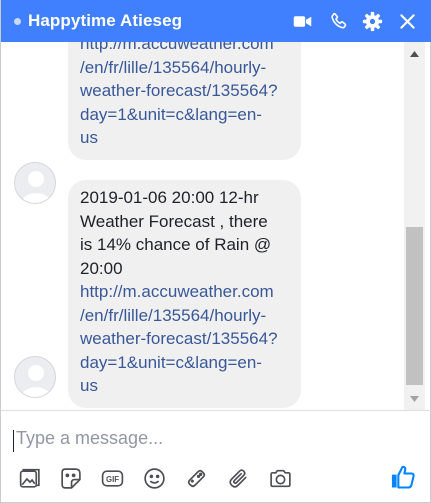 This screenshot has width=431, height=503. I want to click on message-text-line: 20:00, so click(101, 268).